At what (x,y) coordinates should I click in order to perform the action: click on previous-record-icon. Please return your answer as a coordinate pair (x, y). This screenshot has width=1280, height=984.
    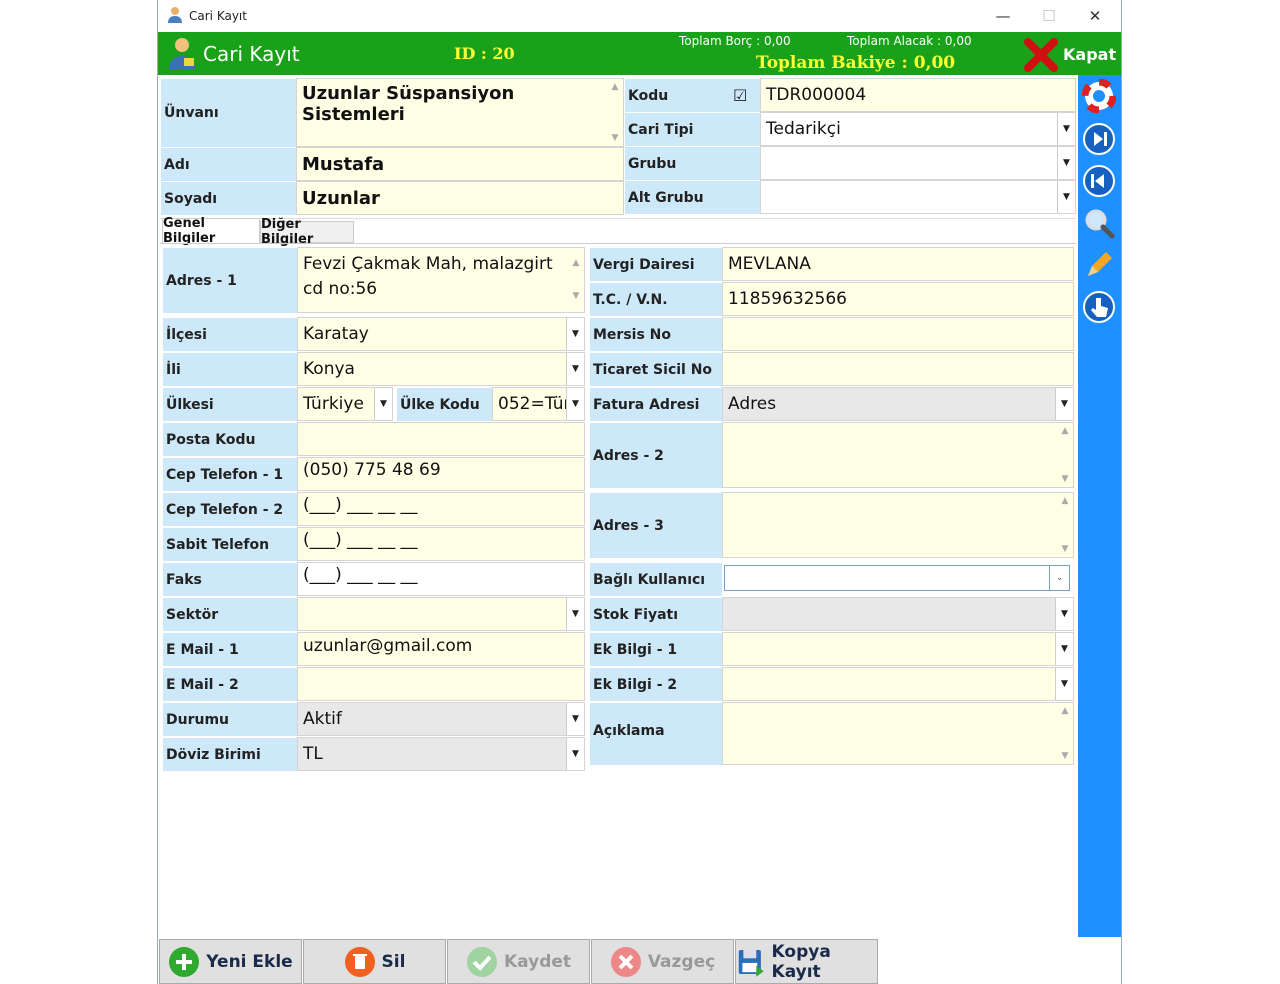
    Looking at the image, I should click on (1099, 181).